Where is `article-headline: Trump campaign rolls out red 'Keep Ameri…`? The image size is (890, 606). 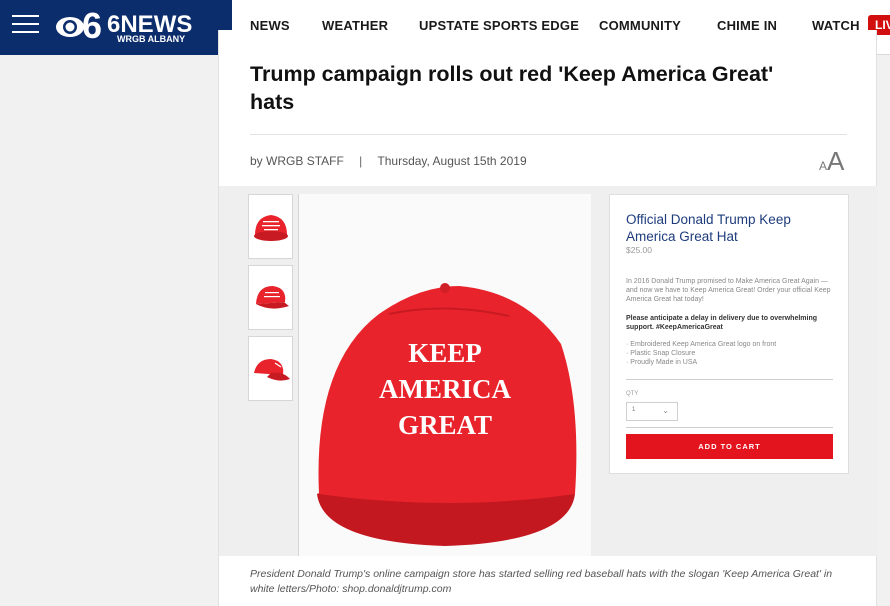
article-headline: Trump campaign rolls out red 'Keep Ameri… is located at coordinates (512, 88).